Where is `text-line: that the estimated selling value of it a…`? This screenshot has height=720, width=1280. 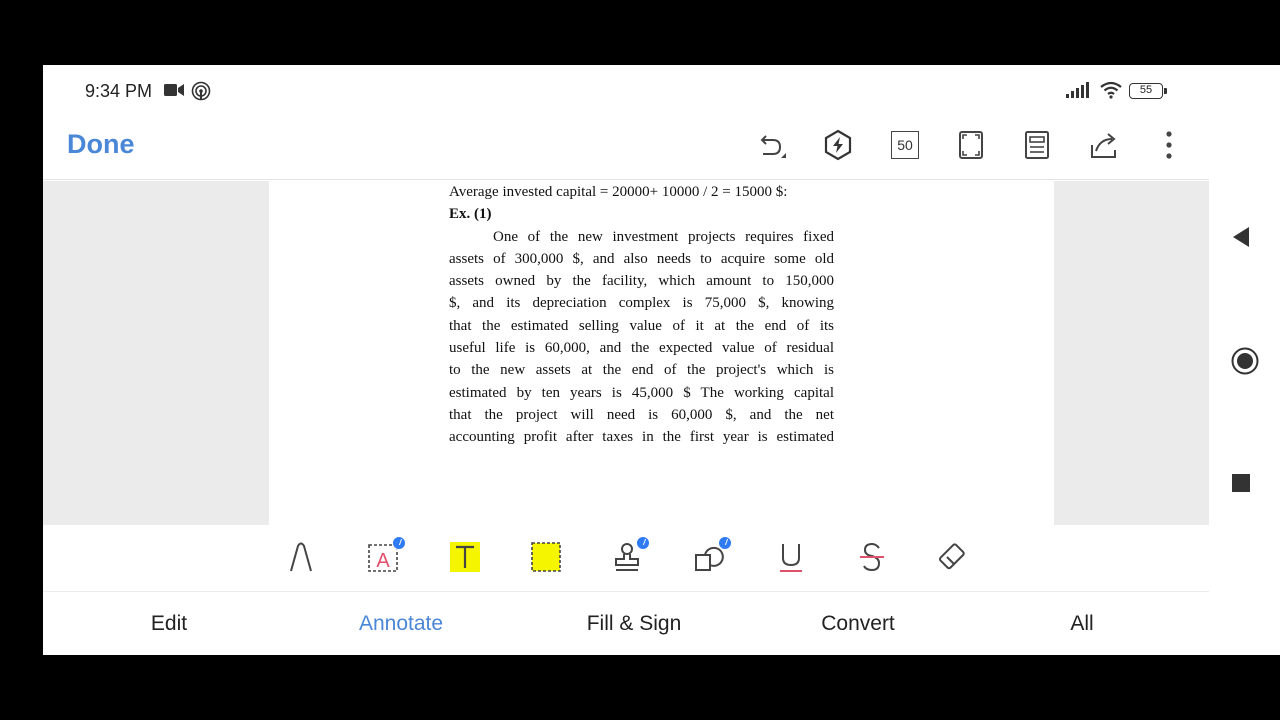 text-line: that the estimated selling value of it a… is located at coordinates (641, 325).